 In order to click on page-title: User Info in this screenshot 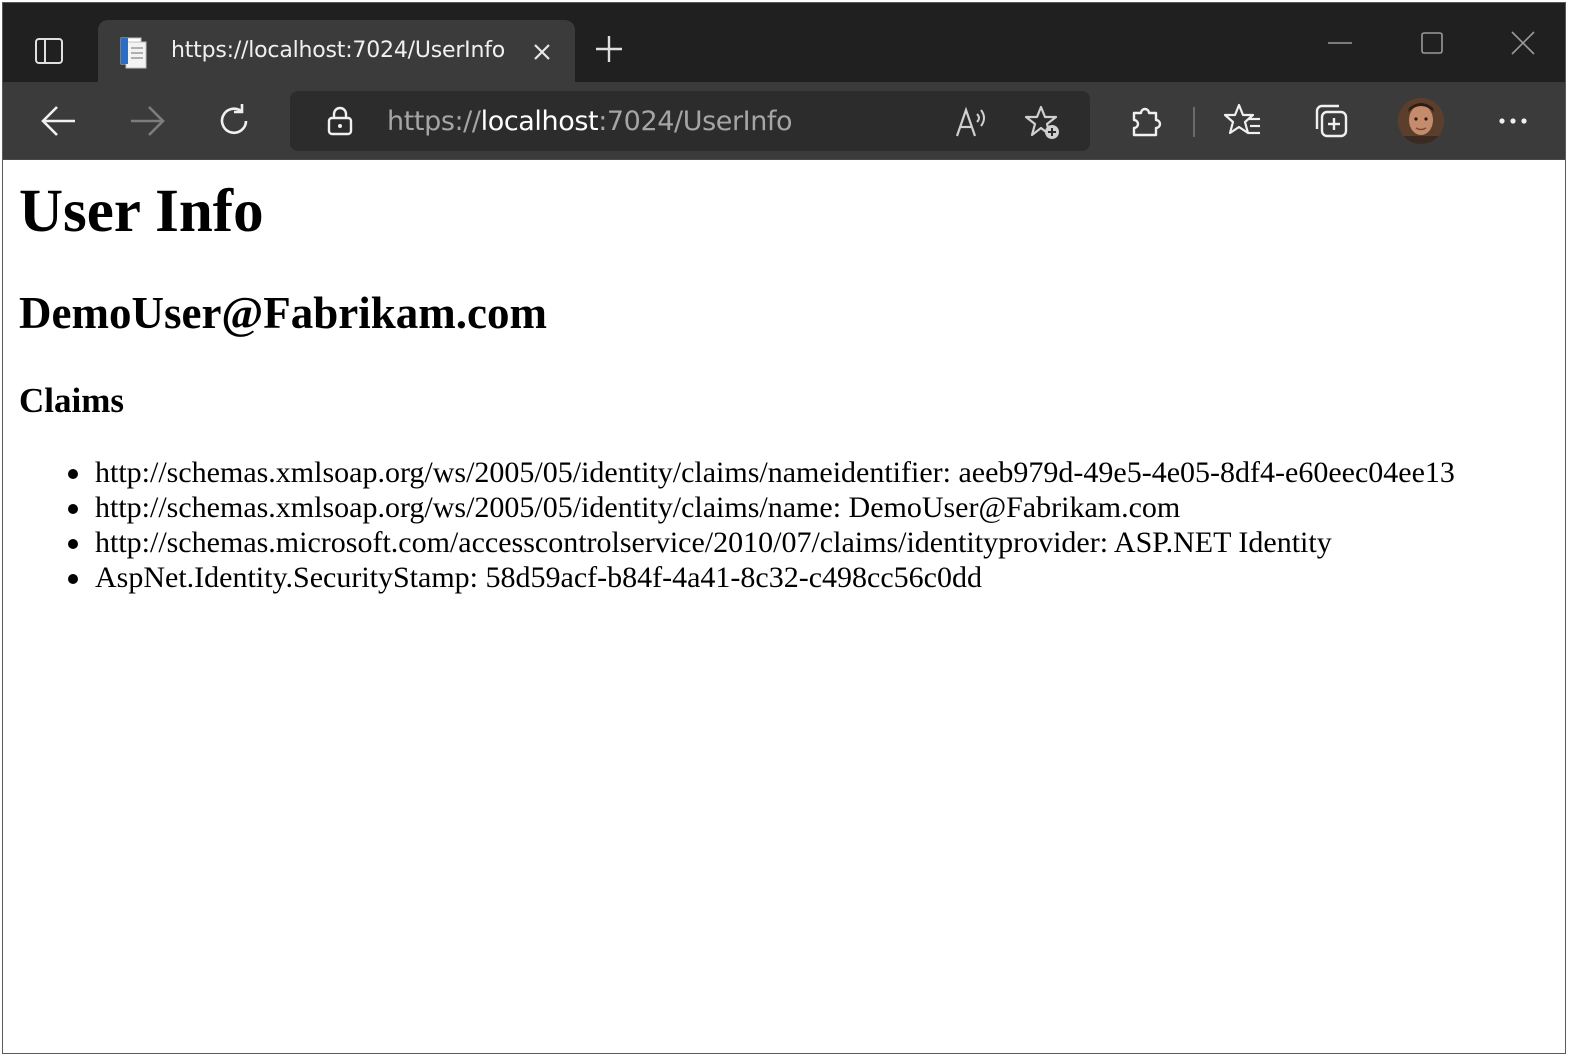, I will do `click(141, 211)`.